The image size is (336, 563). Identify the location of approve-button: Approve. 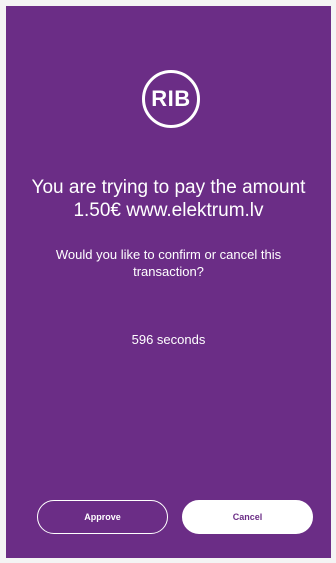
(102, 517).